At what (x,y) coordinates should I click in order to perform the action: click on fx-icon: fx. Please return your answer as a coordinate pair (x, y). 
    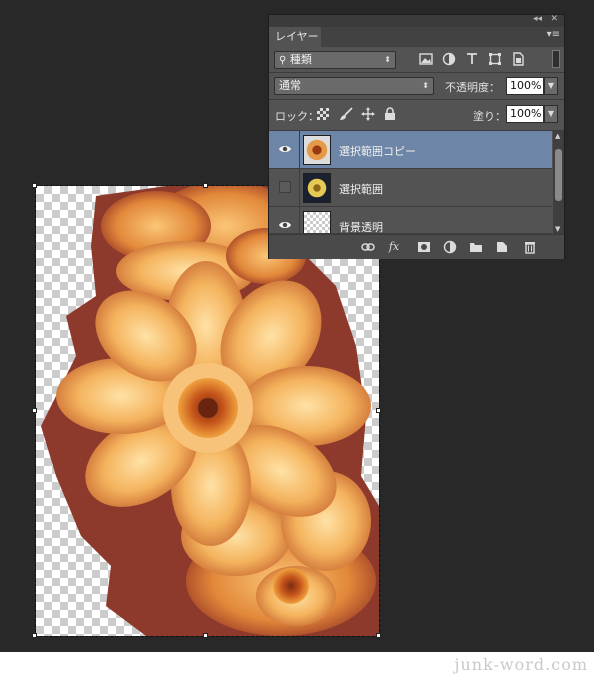
    Looking at the image, I should click on (394, 247).